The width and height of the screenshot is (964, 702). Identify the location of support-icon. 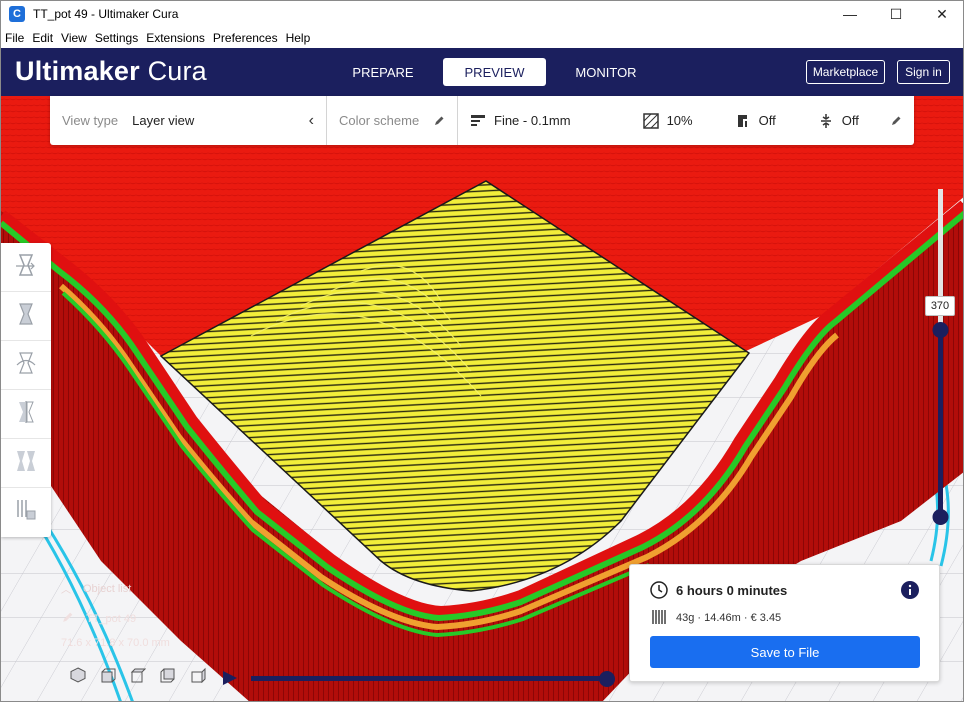
(743, 121).